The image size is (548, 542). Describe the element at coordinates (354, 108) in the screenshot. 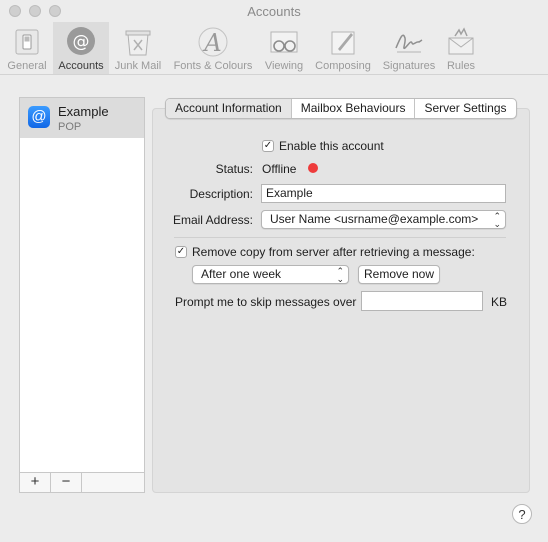

I see `tab-mailbox-behaviours: Mailbox Behaviours` at that location.